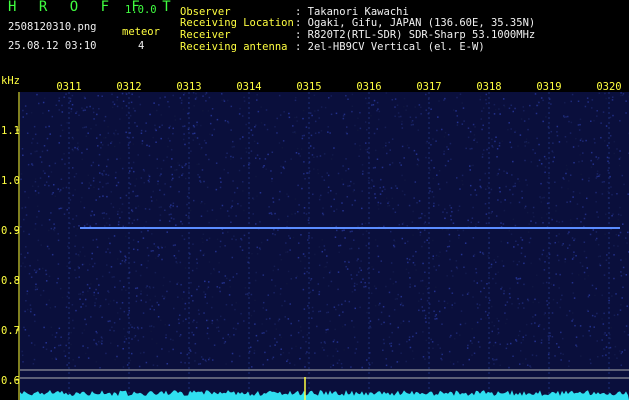  I want to click on y-unit-label: kHz, so click(10, 81).